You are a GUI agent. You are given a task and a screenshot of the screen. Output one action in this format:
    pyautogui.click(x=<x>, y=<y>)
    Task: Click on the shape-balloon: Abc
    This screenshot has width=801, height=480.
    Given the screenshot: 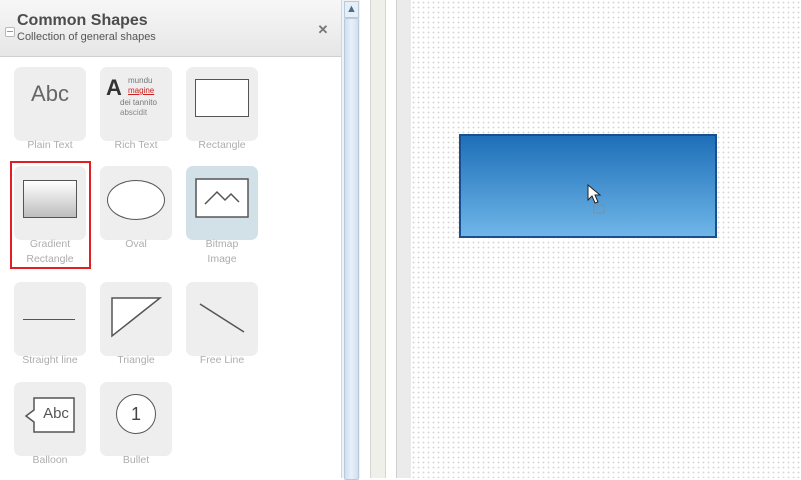 What is the action you would take?
    pyautogui.click(x=50, y=419)
    